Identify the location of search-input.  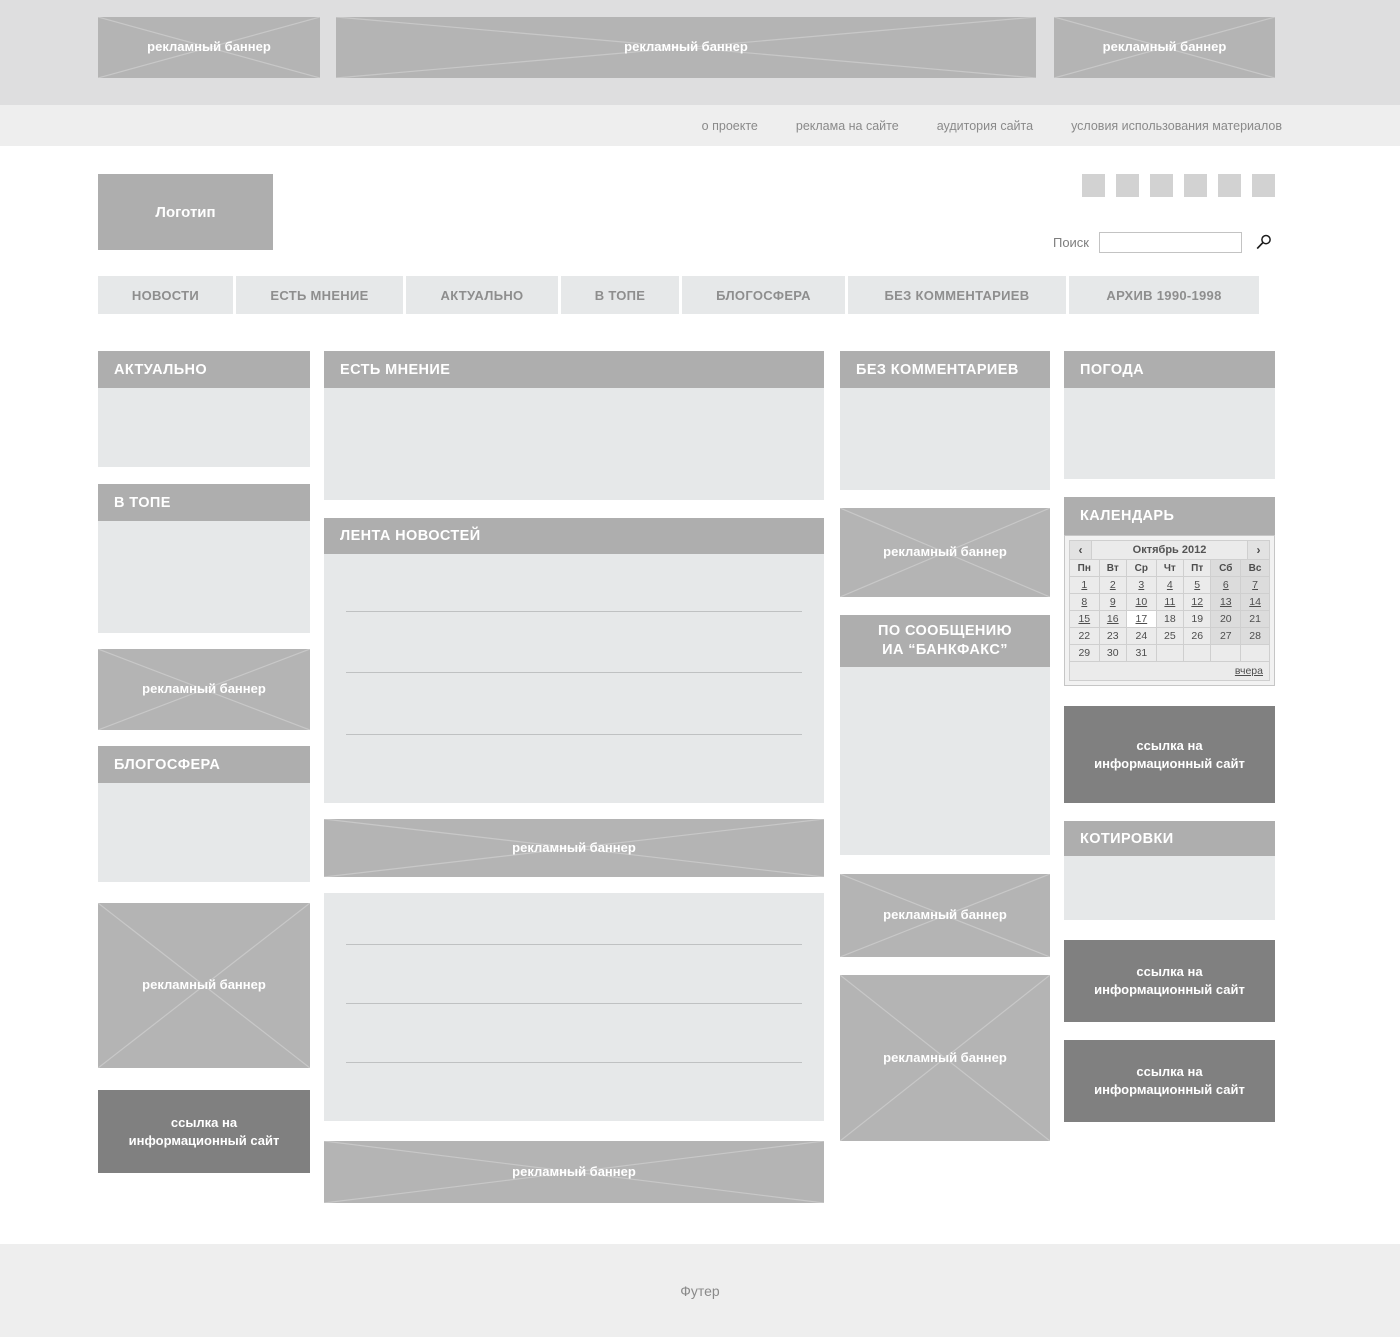
(1170, 242).